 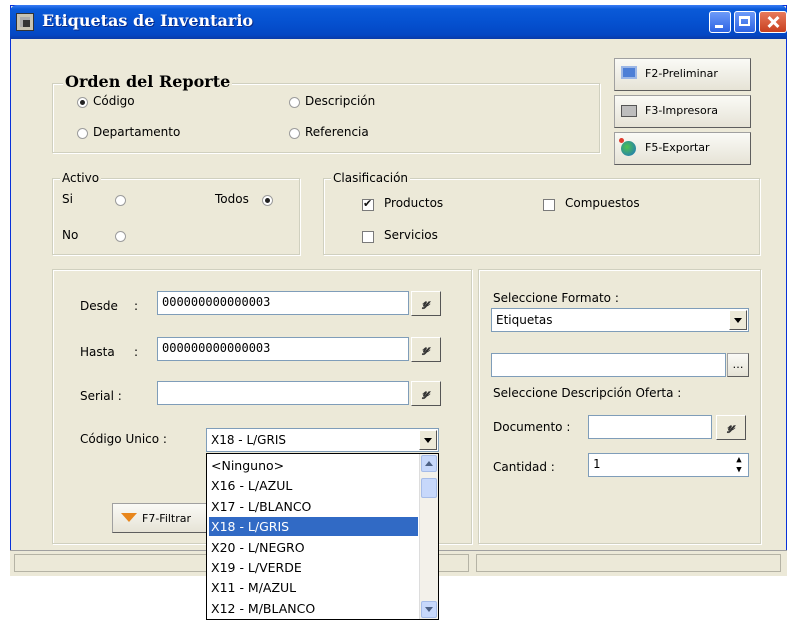 I want to click on activo-no-label: No, so click(x=70, y=235).